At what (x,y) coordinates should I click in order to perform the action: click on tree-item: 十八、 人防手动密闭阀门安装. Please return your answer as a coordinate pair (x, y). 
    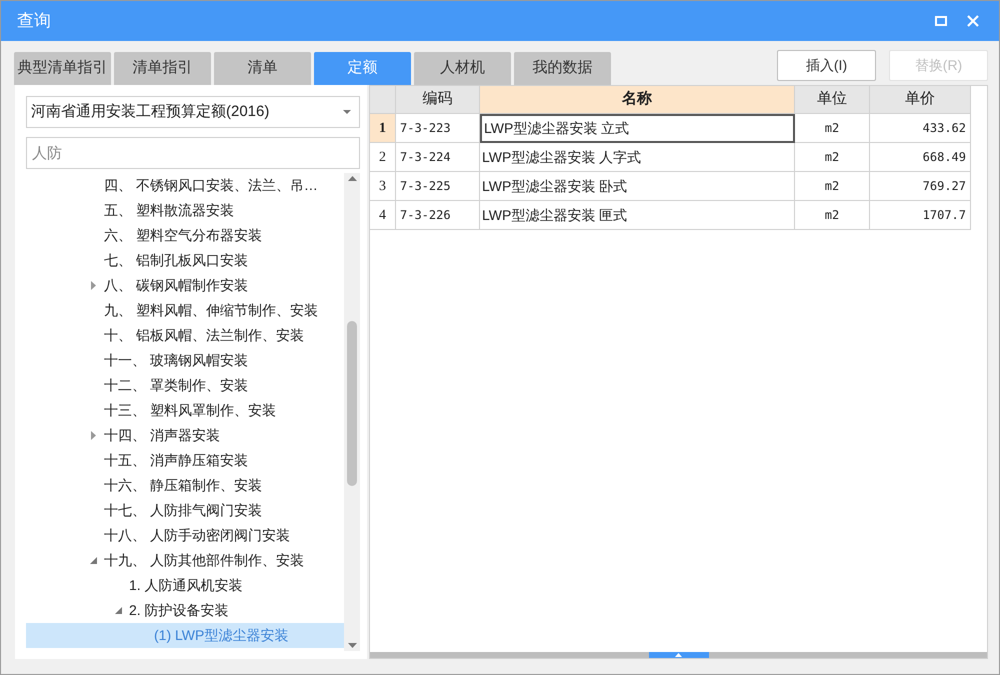
    Looking at the image, I should click on (185, 535).